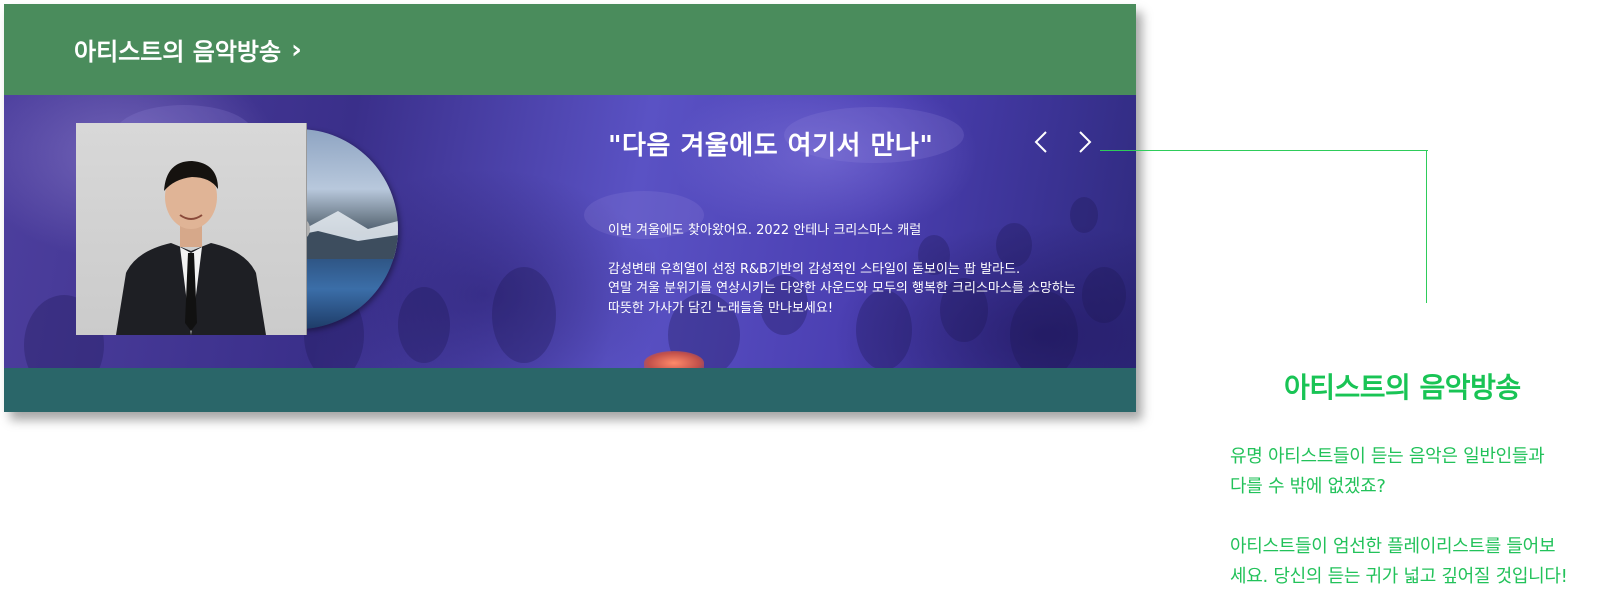  Describe the element at coordinates (1393, 546) in the screenshot. I see `annotation-line: 아티스트들이 엄선한 플레이리스트를 들어보` at that location.